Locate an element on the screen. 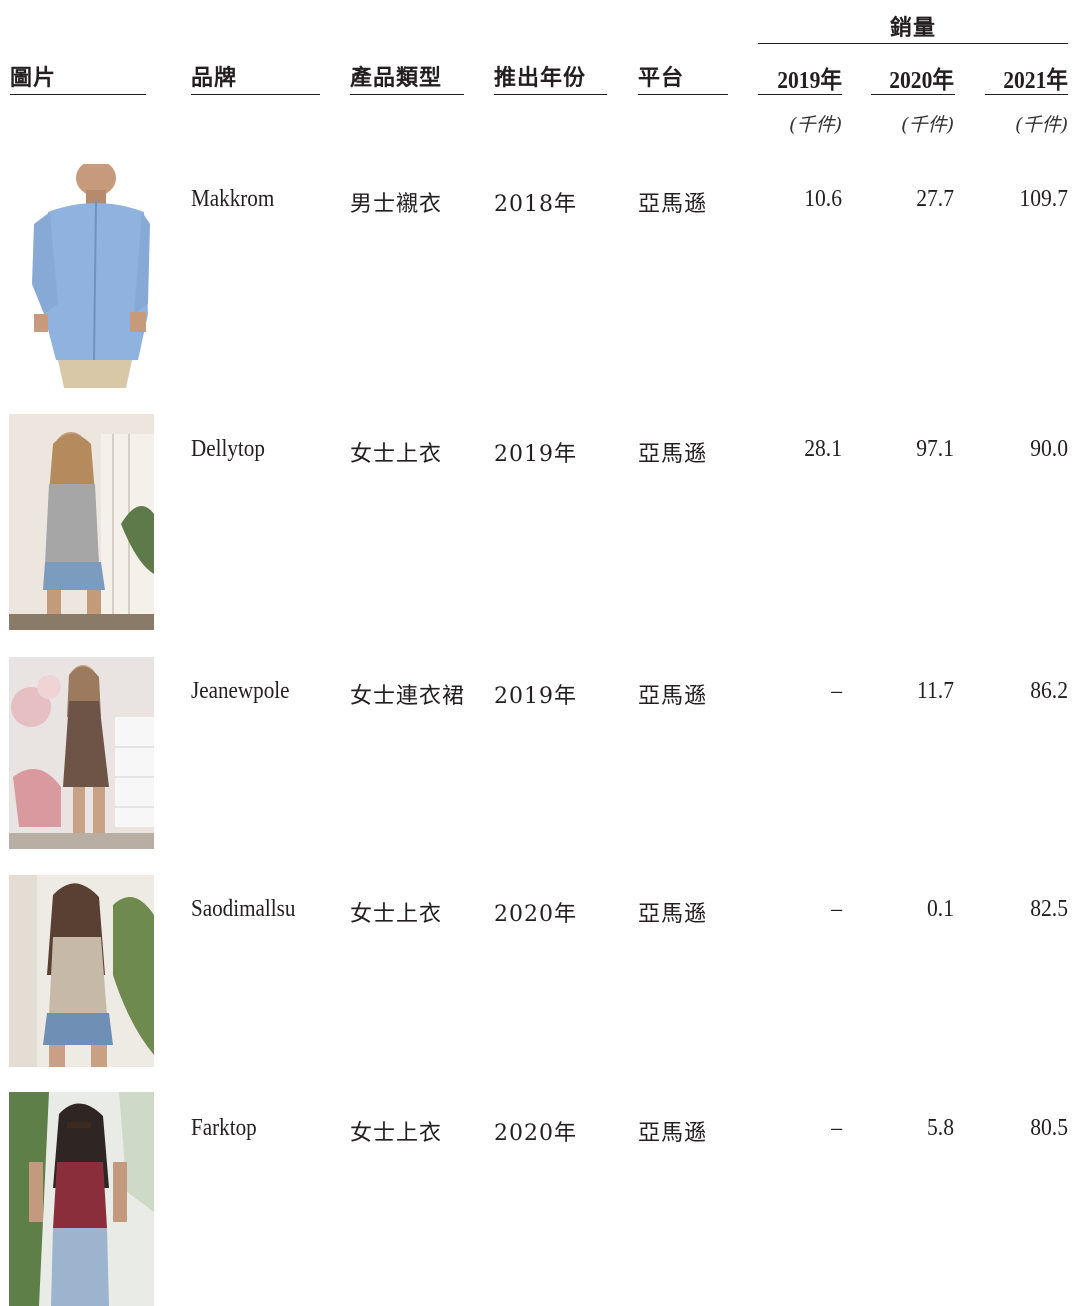 The width and height of the screenshot is (1075, 1306). sales-2020: 97.1 is located at coordinates (935, 449).